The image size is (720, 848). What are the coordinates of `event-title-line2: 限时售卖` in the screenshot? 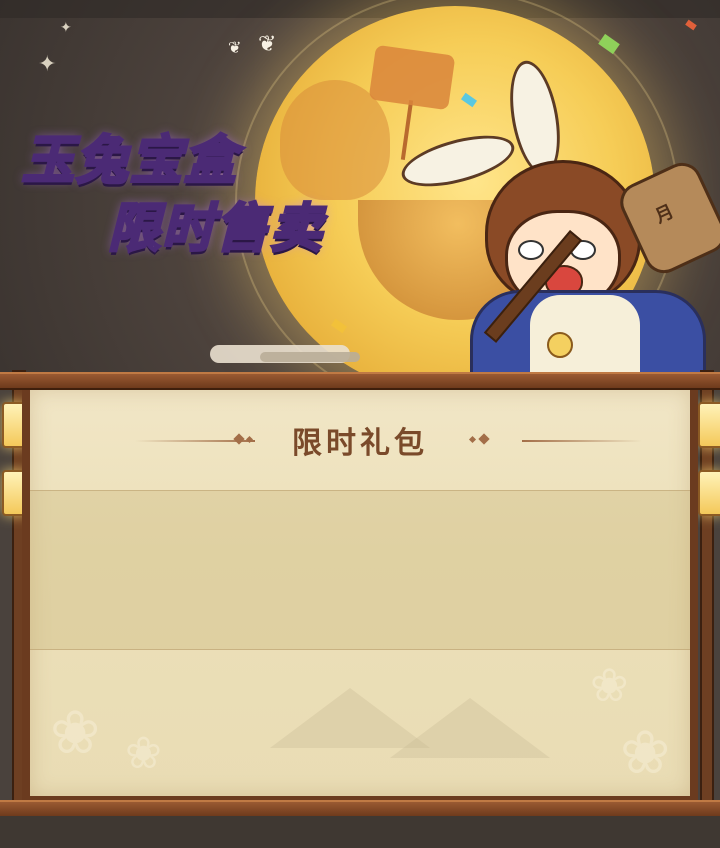 It's located at (215, 229).